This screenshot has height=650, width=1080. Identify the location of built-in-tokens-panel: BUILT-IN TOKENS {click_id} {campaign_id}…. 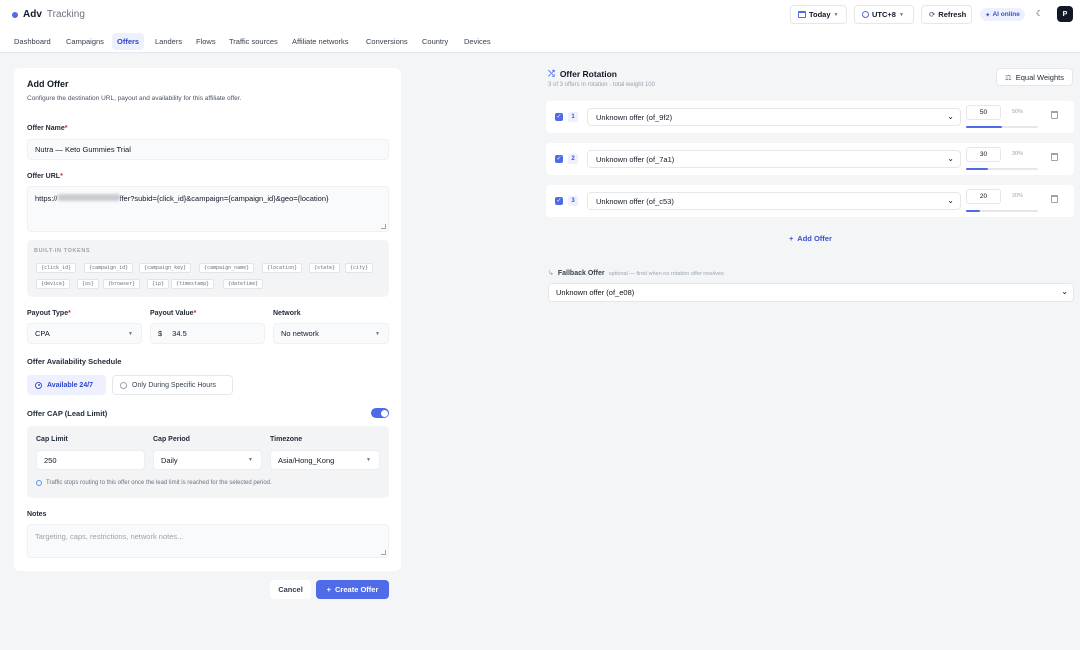
(208, 268).